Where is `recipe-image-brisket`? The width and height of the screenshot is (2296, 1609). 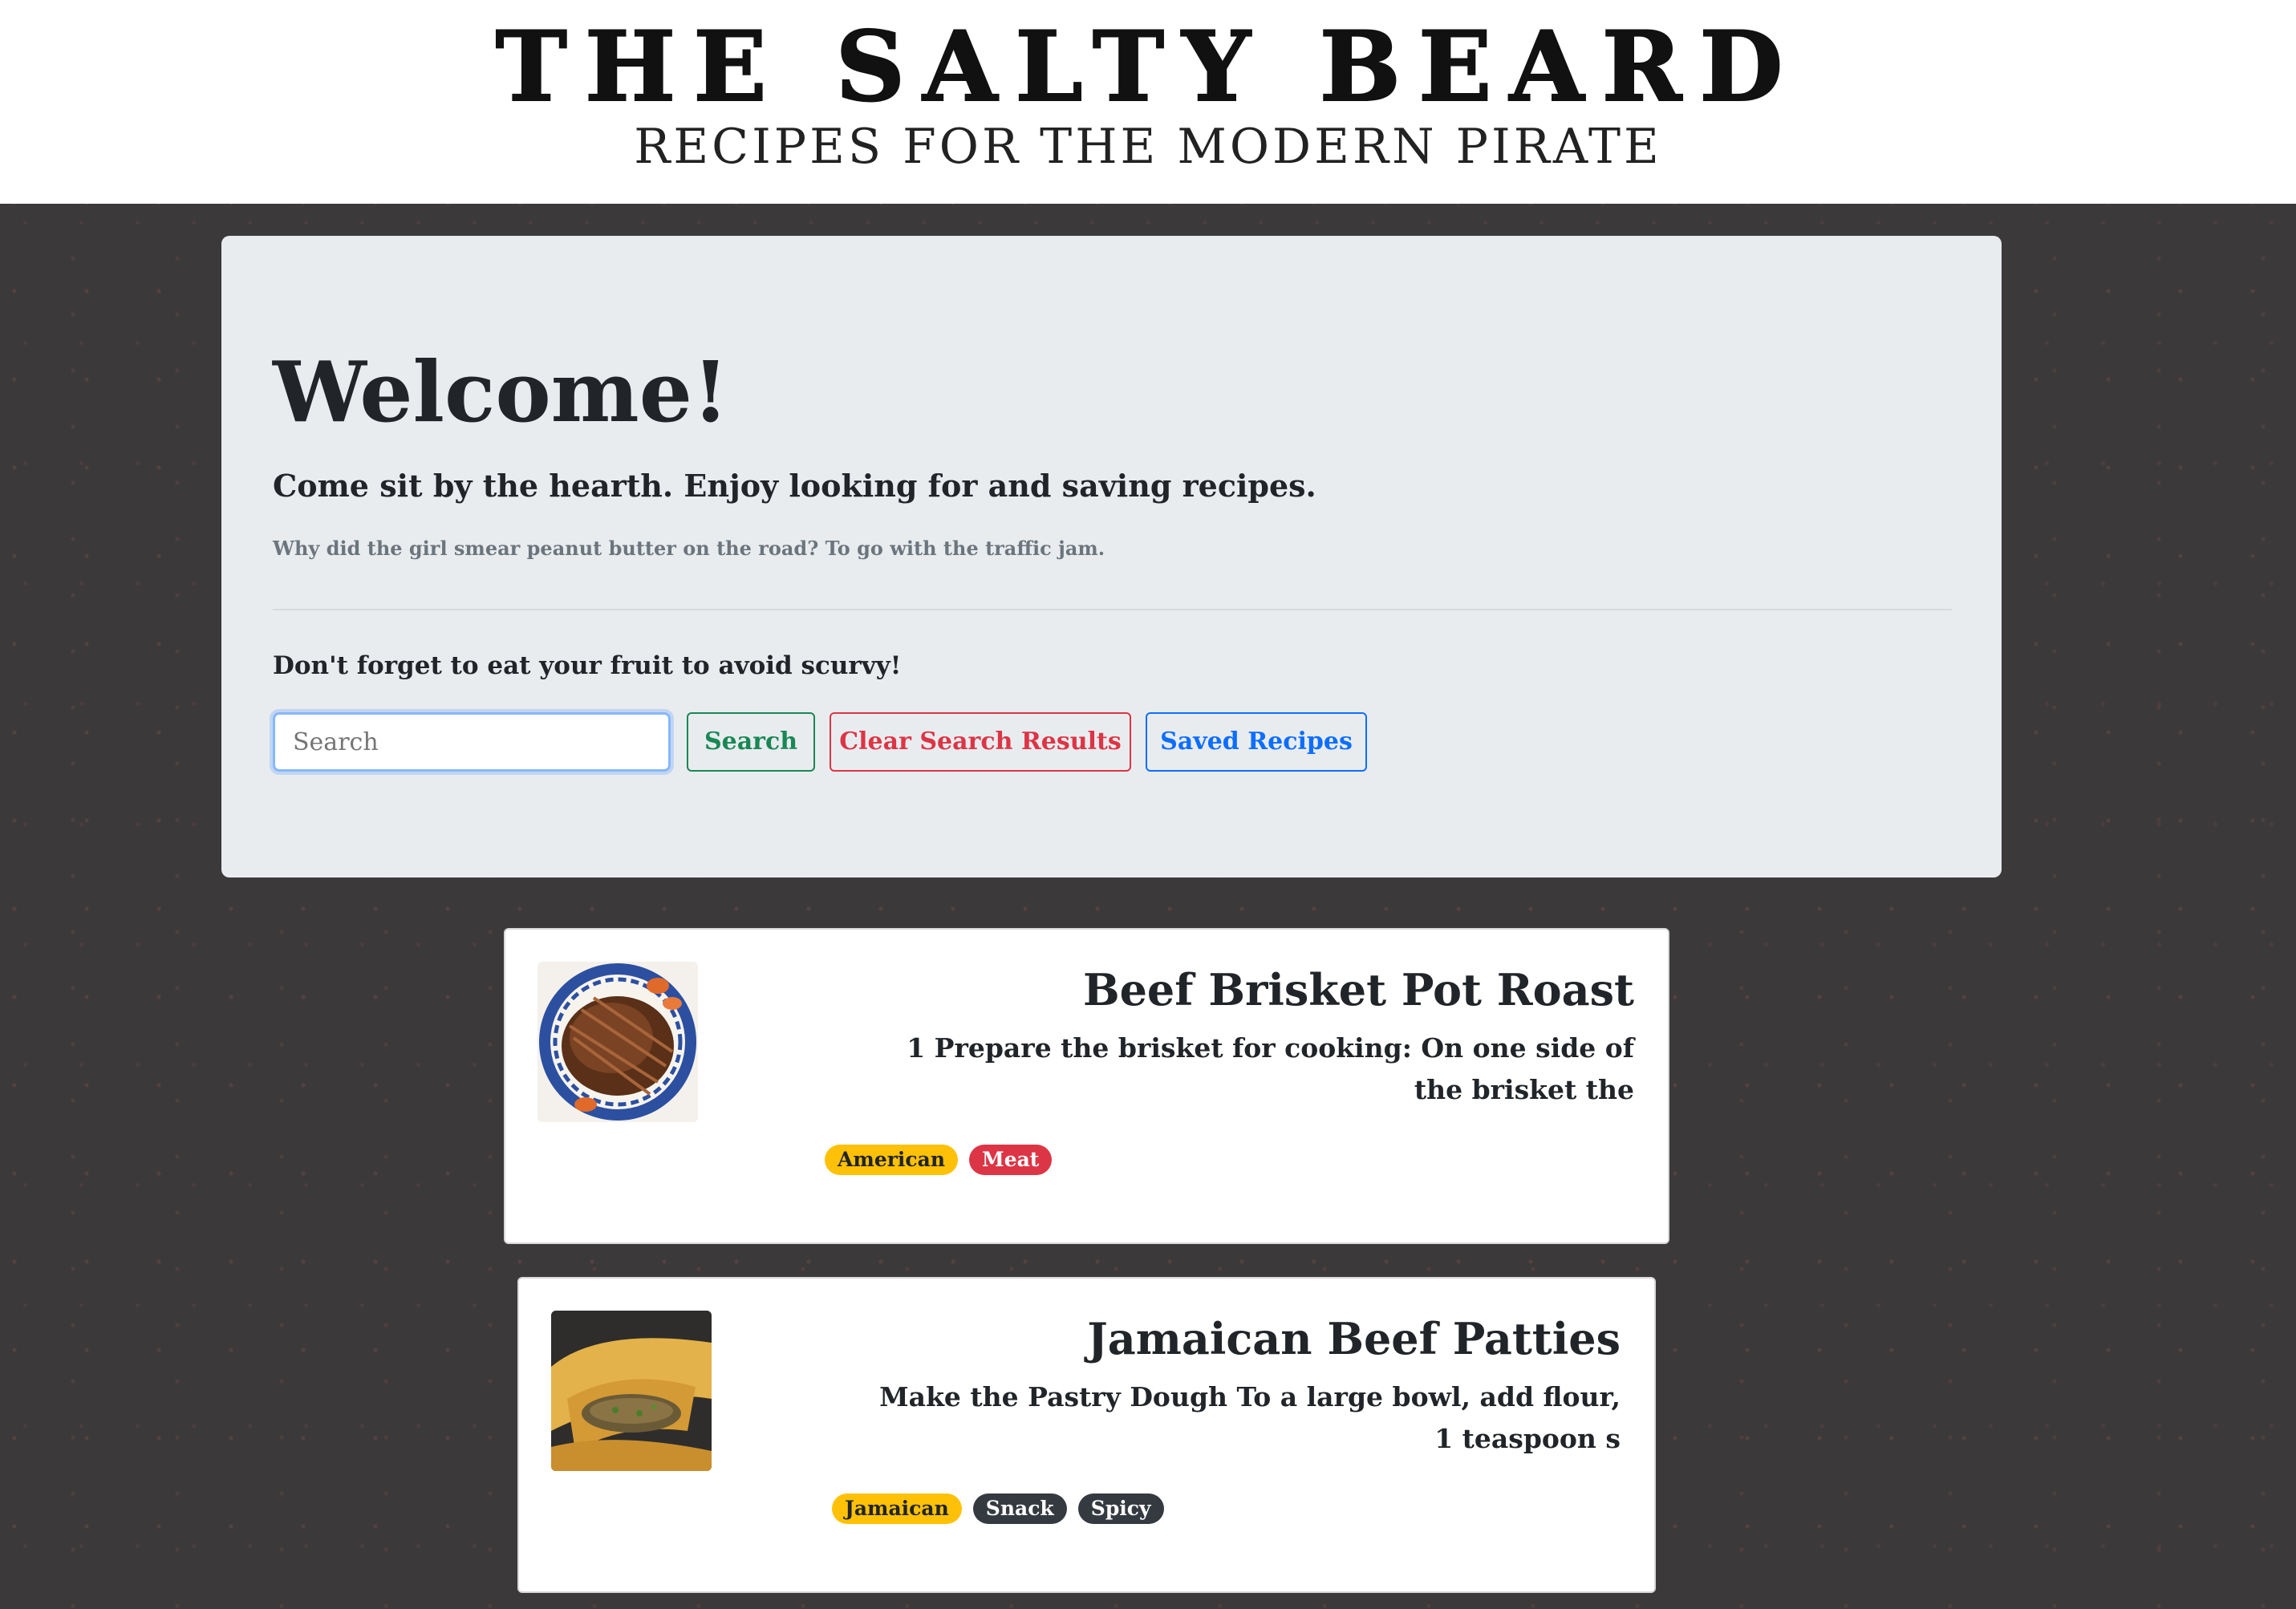
recipe-image-brisket is located at coordinates (617, 1042).